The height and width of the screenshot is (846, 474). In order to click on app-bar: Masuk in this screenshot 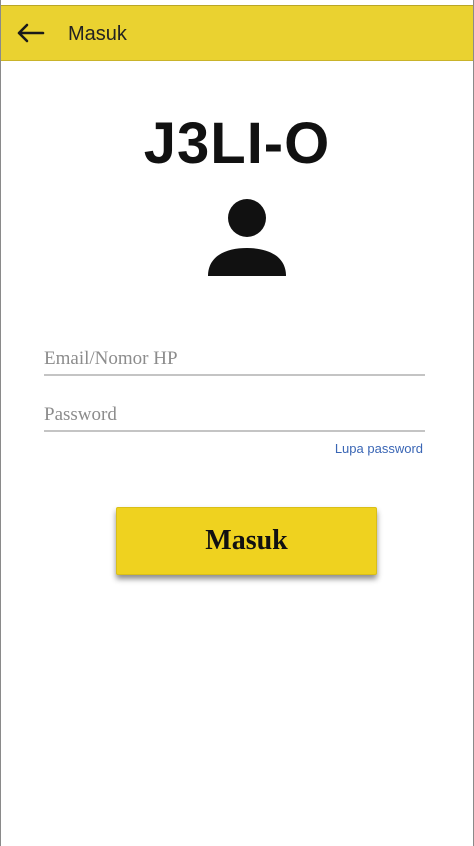, I will do `click(237, 33)`.